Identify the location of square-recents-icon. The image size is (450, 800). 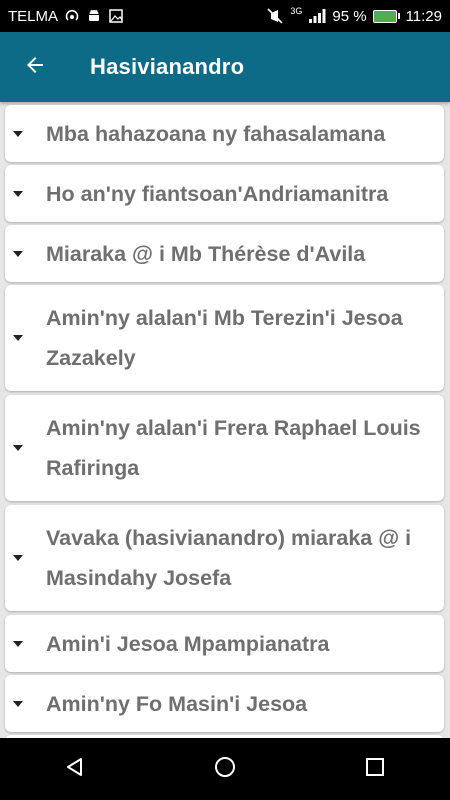
(375, 769).